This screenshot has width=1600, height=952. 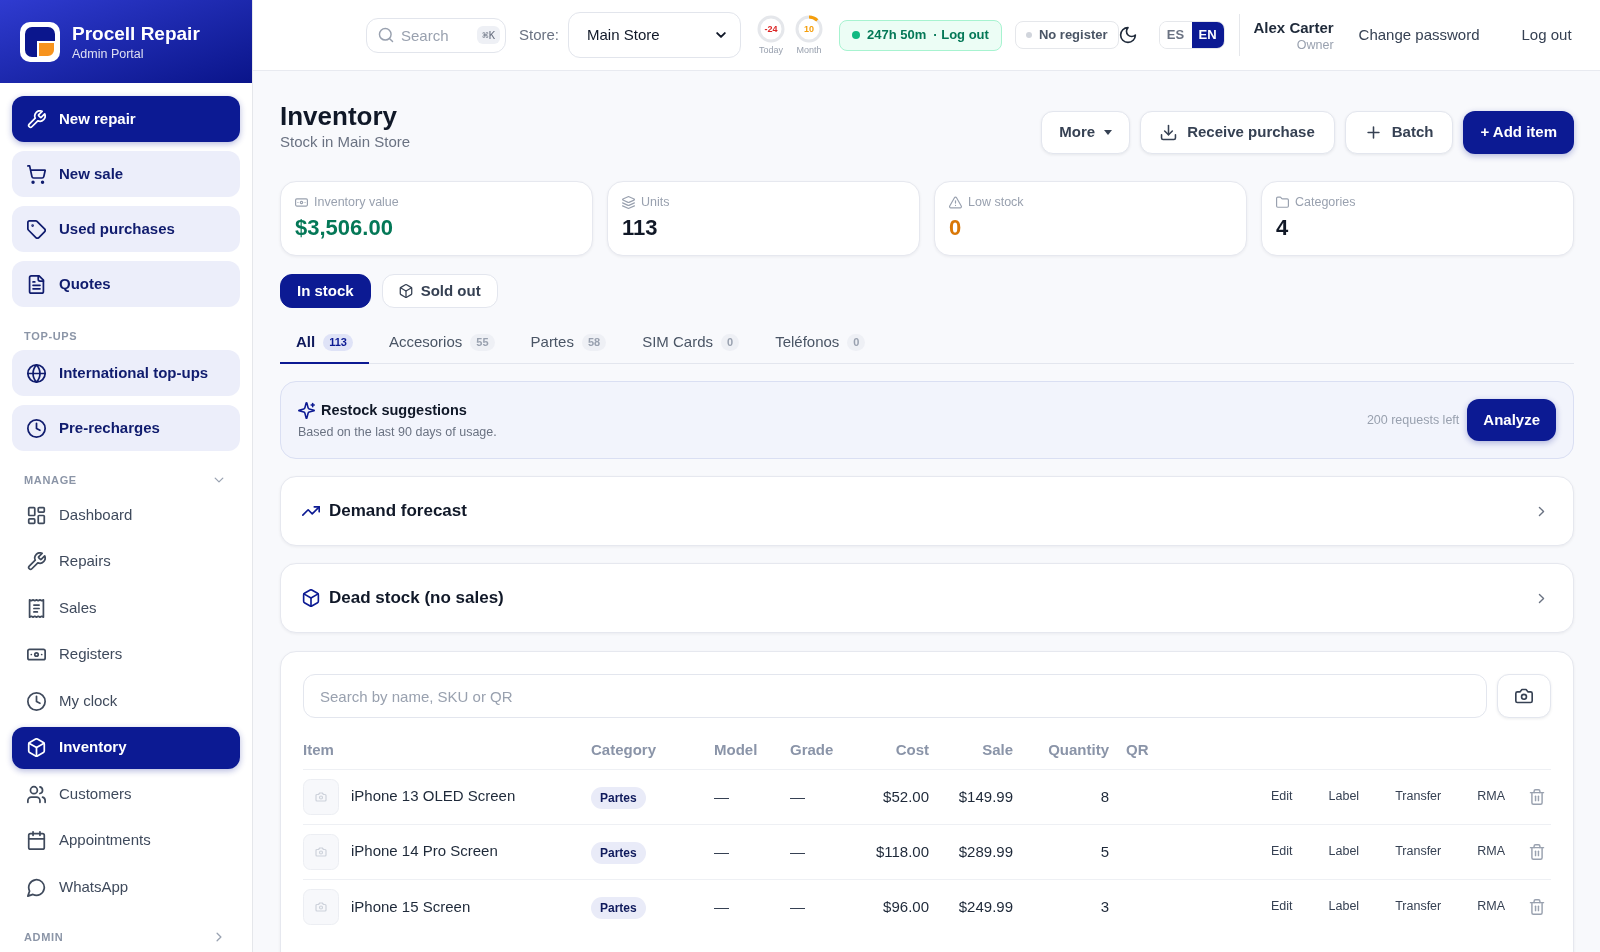 I want to click on header-link: Change password, so click(x=1419, y=35).